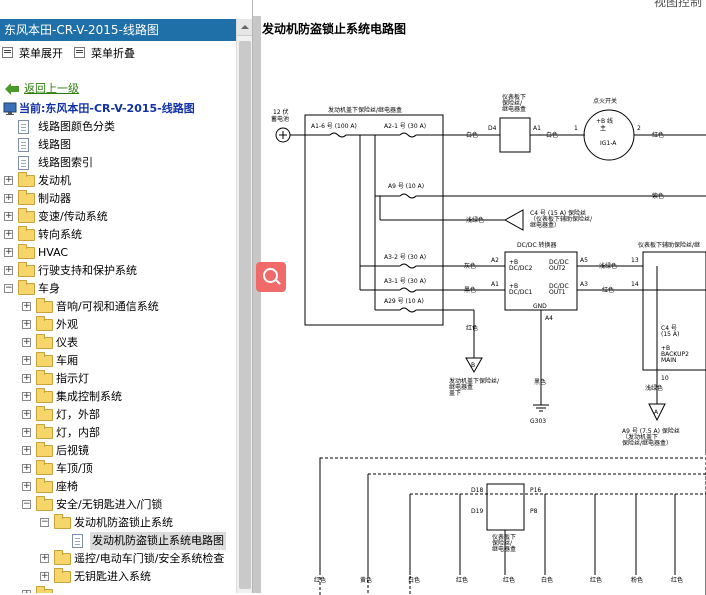  Describe the element at coordinates (495, 284) in the screenshot. I see `conn-a1b-label: A1` at that location.